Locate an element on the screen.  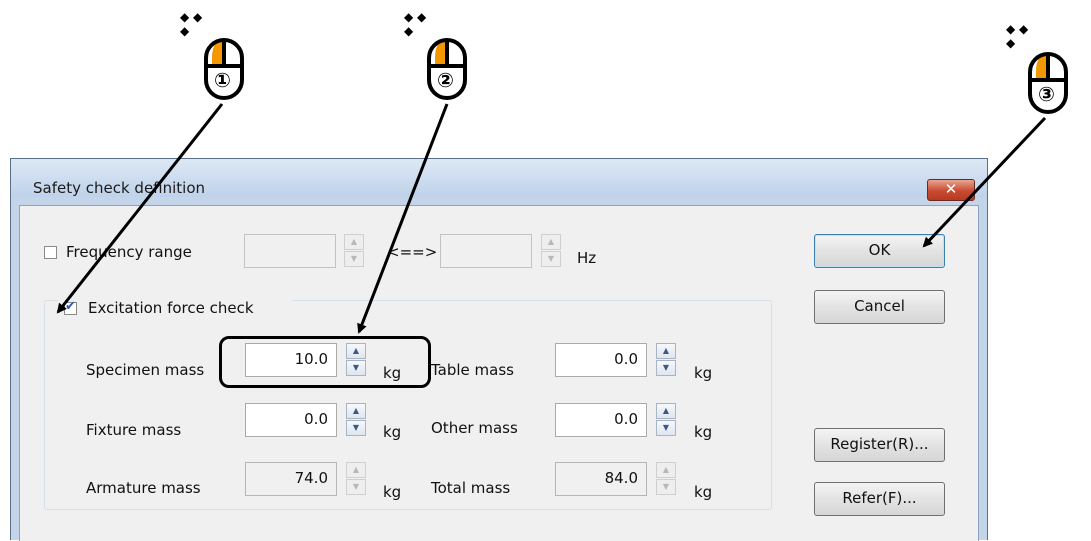
mouse-left-click-icon: ① is located at coordinates (224, 68).